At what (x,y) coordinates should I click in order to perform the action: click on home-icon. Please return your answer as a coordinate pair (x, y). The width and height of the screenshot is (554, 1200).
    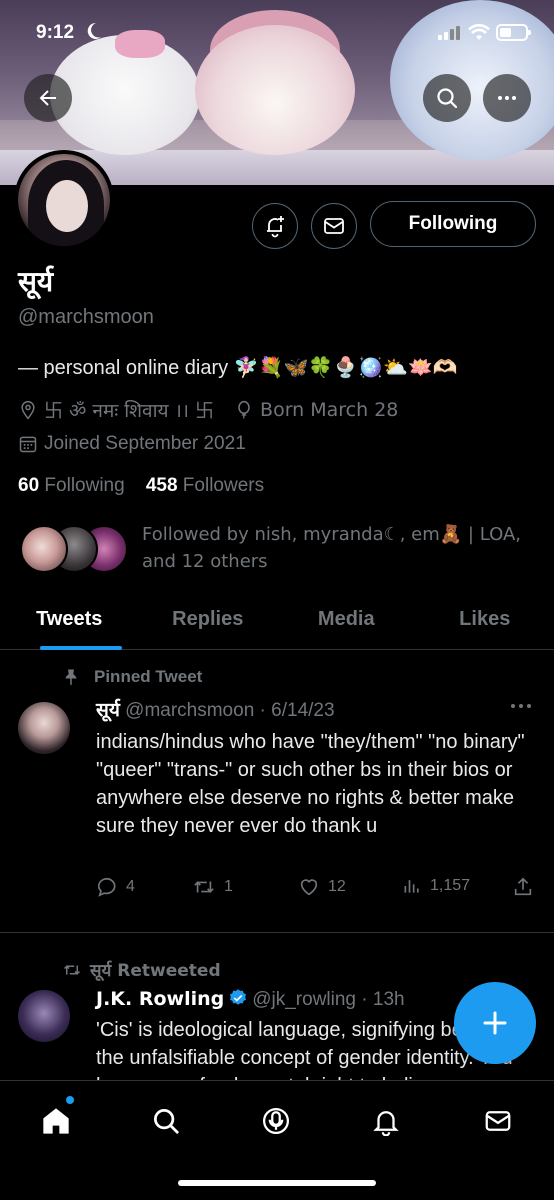
    Looking at the image, I should click on (56, 1121).